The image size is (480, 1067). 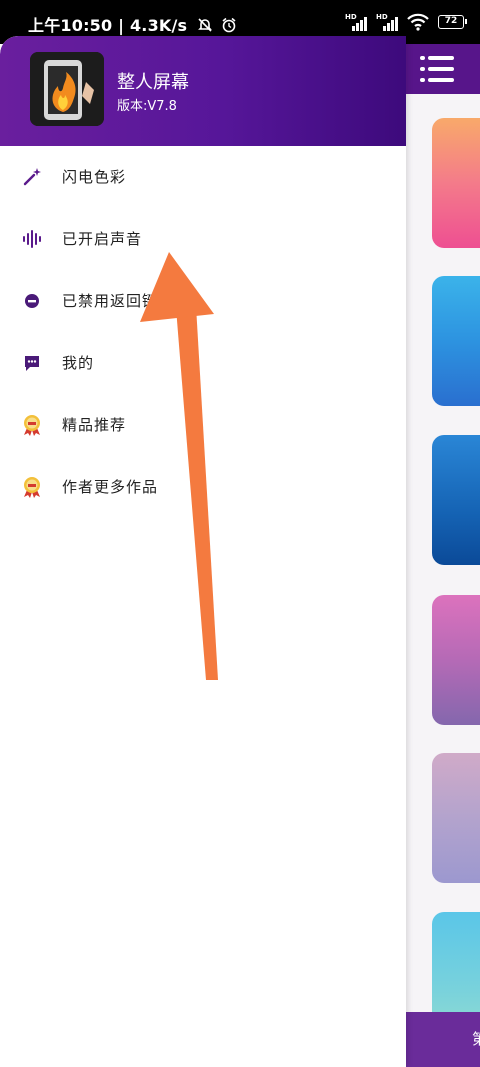 What do you see at coordinates (456, 500) in the screenshot?
I see `wallpaper-thumb-lightning` at bounding box center [456, 500].